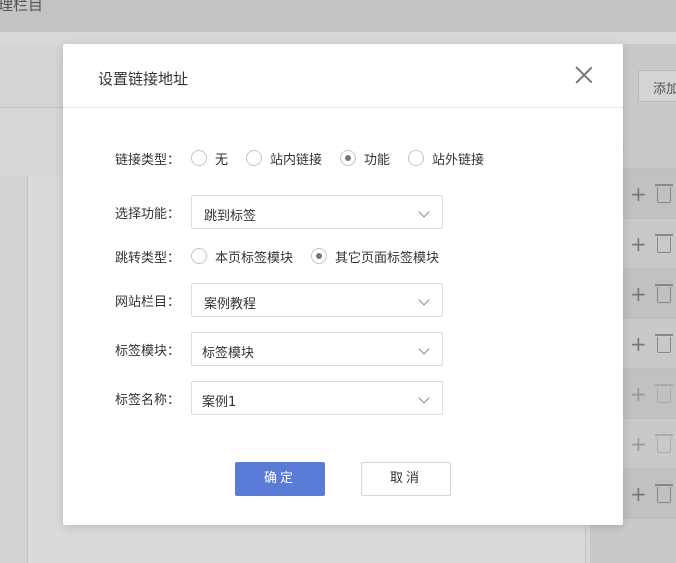 The height and width of the screenshot is (563, 676). Describe the element at coordinates (375, 256) in the screenshot. I see `radio-option-other-page: 其它页面标签模块` at that location.